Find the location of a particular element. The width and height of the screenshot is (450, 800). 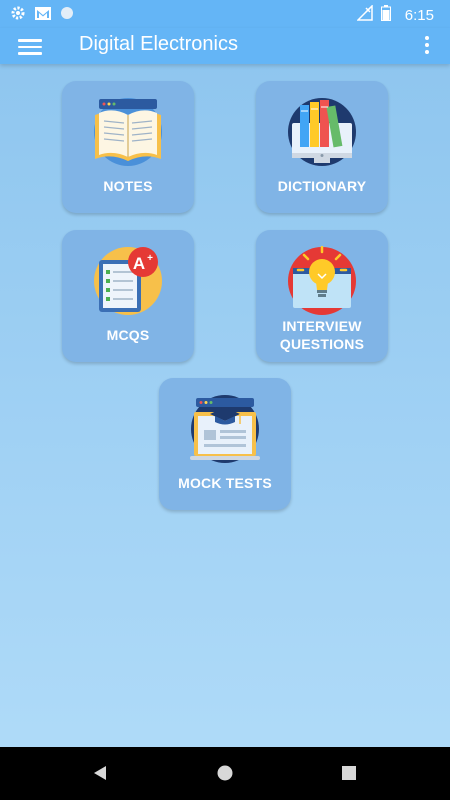

app-title: Digital Electronics is located at coordinates (158, 44).